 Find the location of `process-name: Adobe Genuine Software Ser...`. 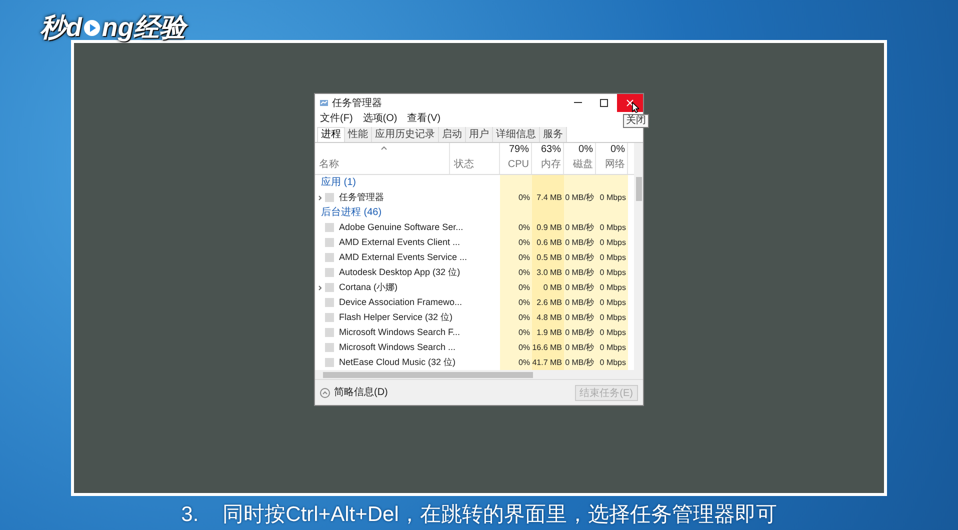

process-name: Adobe Genuine Software Ser... is located at coordinates (401, 227).